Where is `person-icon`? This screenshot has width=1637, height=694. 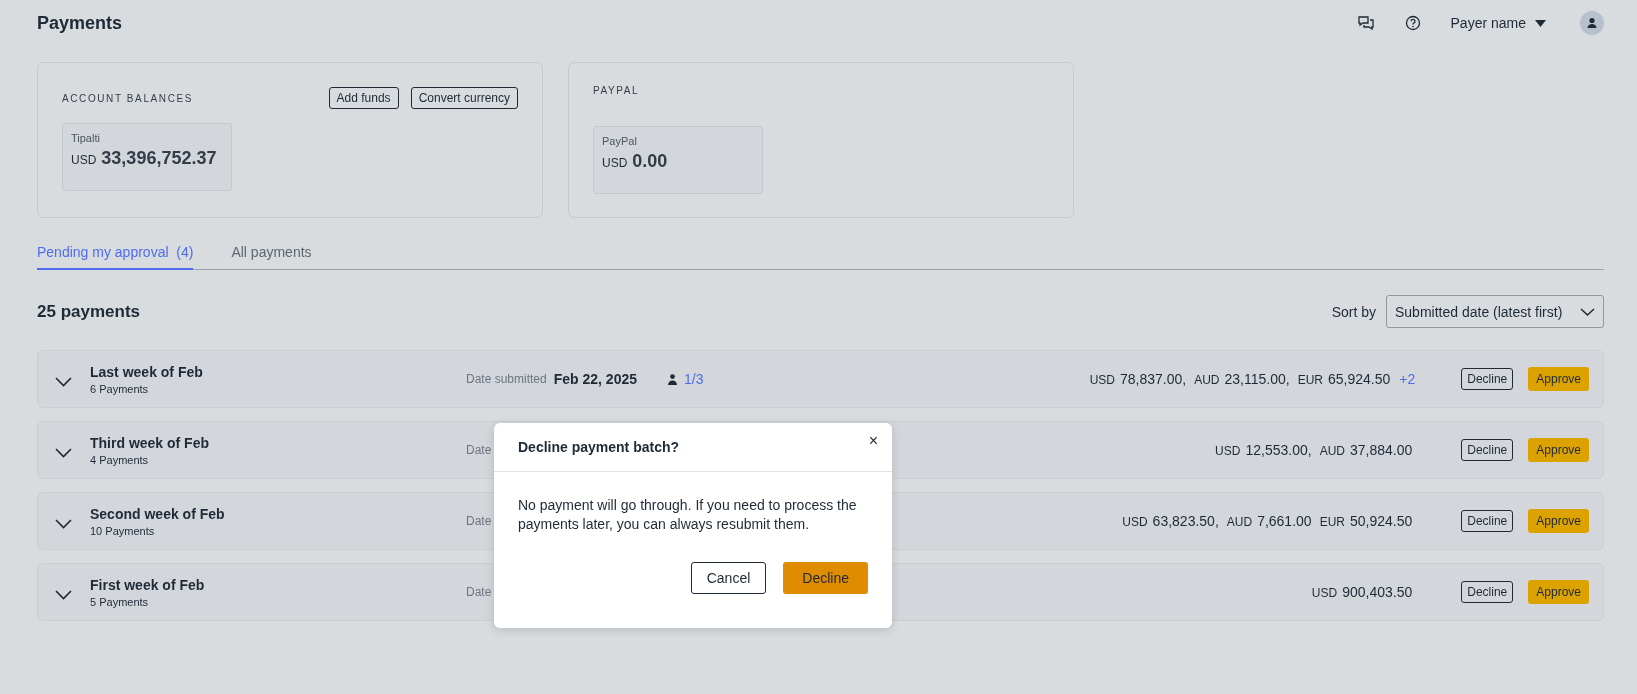 person-icon is located at coordinates (672, 379).